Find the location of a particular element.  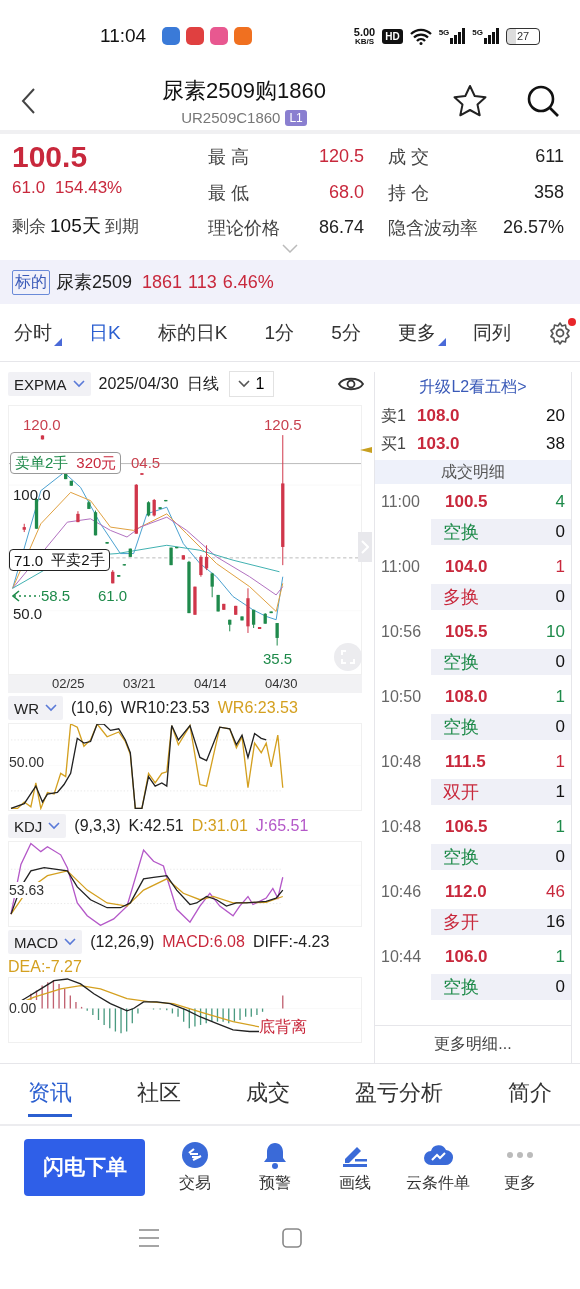

book-side: 买1 is located at coordinates (394, 443).